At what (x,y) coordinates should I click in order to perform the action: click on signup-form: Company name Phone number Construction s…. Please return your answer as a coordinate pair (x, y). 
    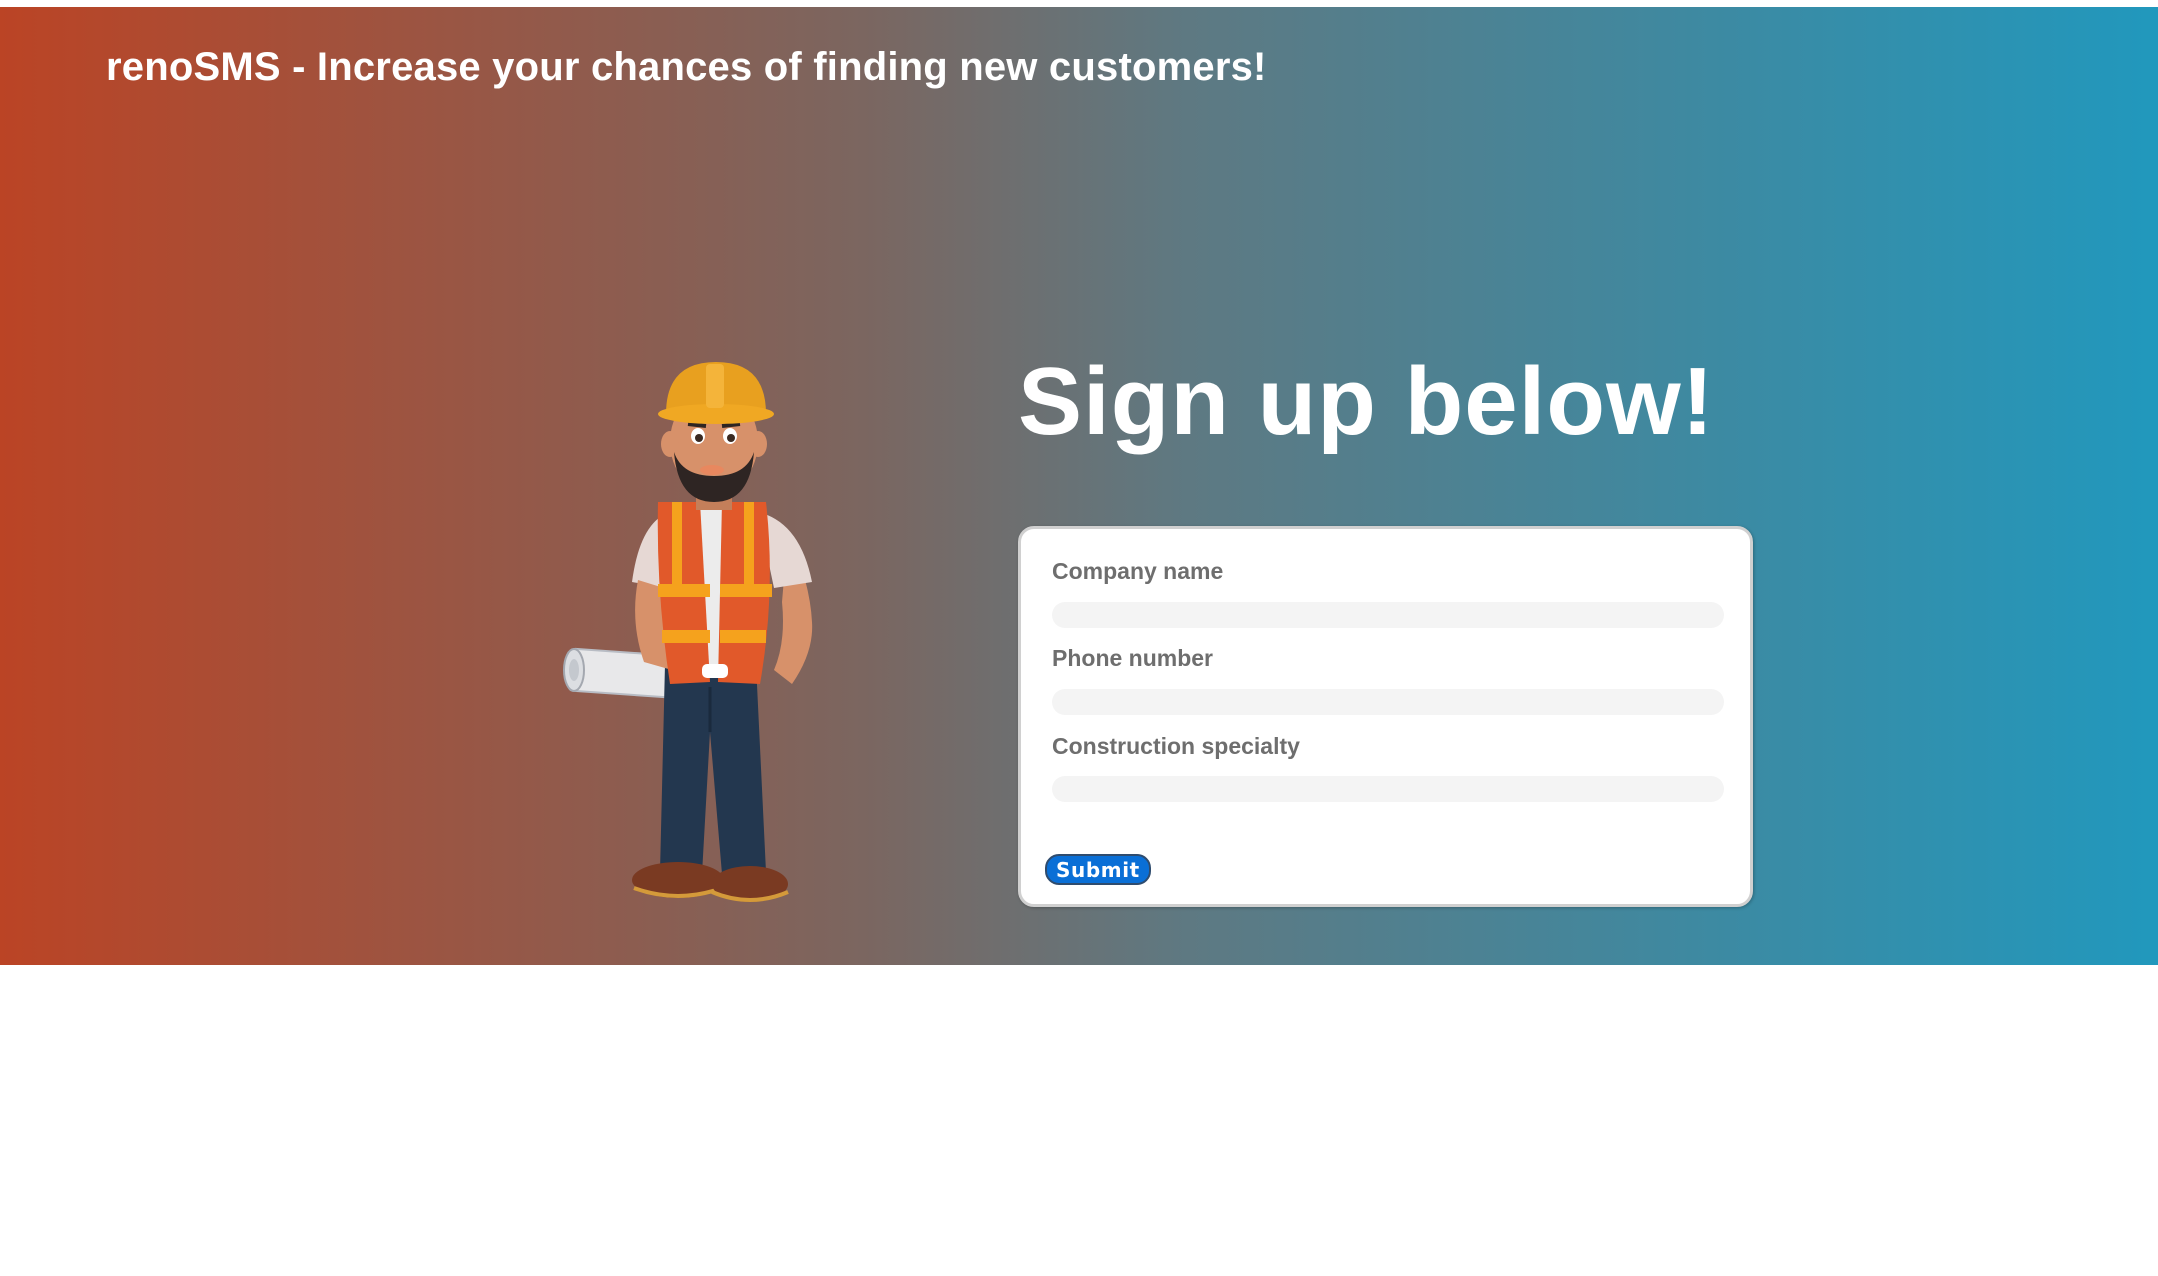
    Looking at the image, I should click on (1385, 716).